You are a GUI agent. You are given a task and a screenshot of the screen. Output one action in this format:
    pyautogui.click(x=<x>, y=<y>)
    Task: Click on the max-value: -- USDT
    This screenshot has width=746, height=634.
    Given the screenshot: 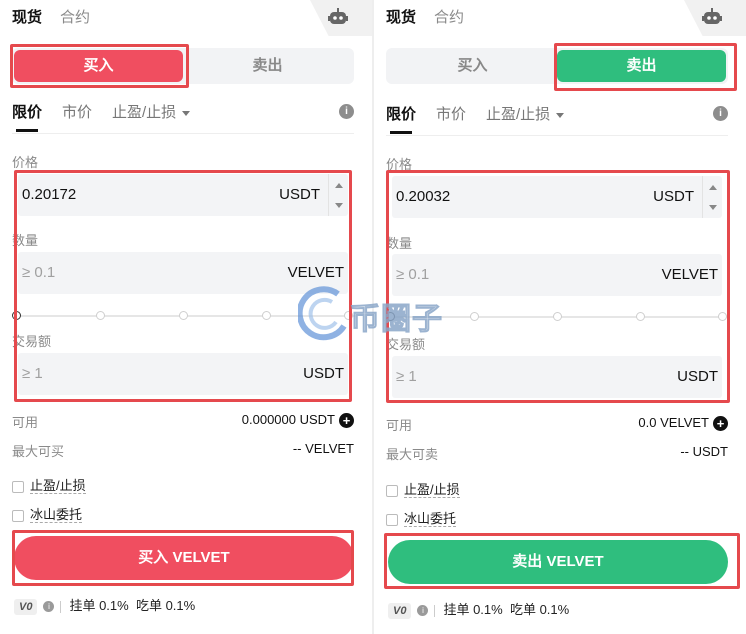 What is the action you would take?
    pyautogui.click(x=704, y=451)
    